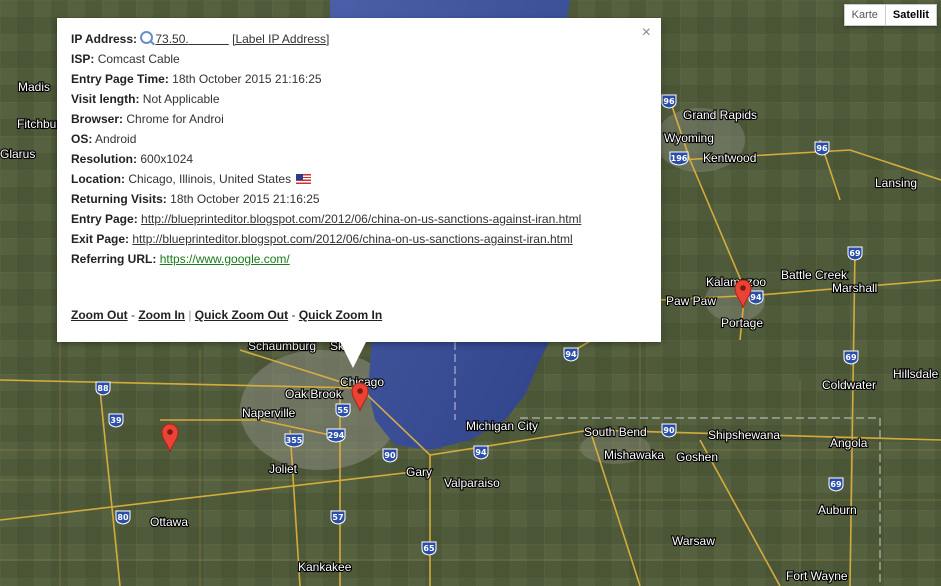  I want to click on highway-shield-icon: 65, so click(429, 548).